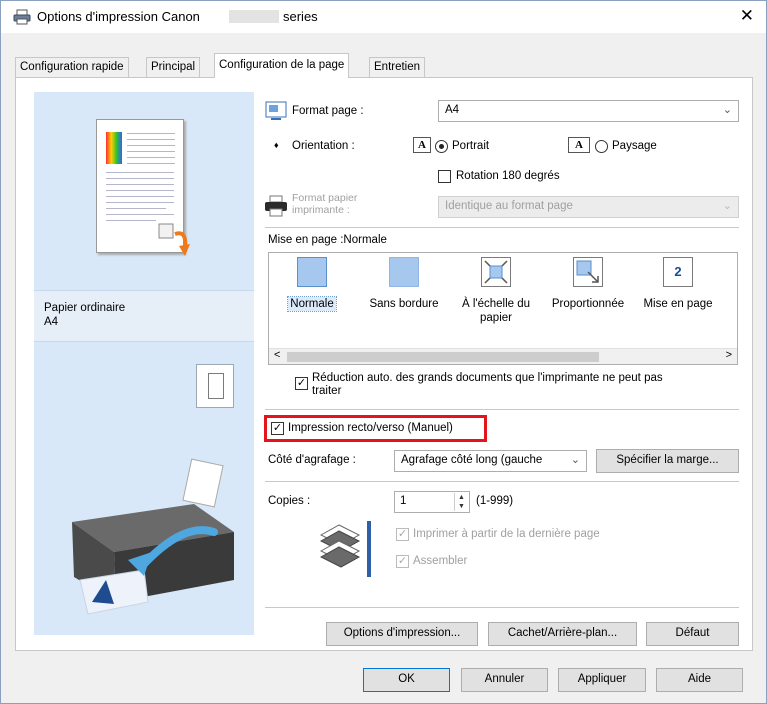  Describe the element at coordinates (495, 501) in the screenshot. I see `copies-range: (1-999)` at that location.